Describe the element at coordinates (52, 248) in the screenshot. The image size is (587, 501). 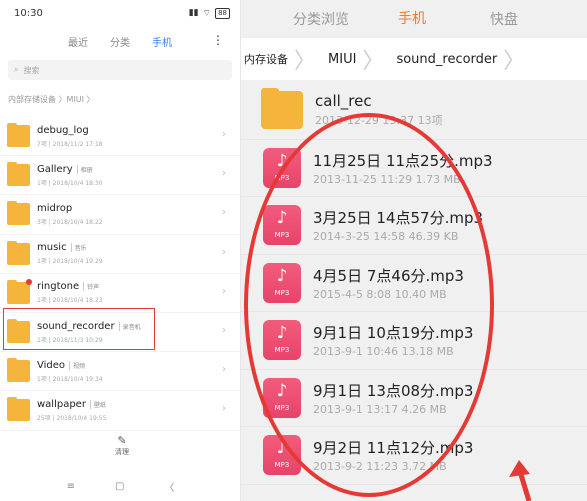
I see `folder-name: music` at that location.